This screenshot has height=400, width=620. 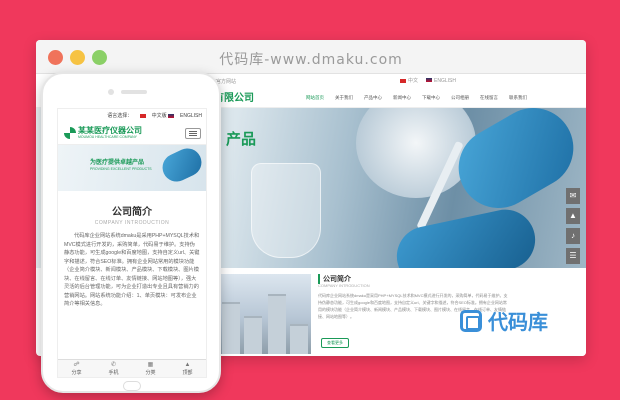 I want to click on glove-illustration, so click(x=181, y=166).